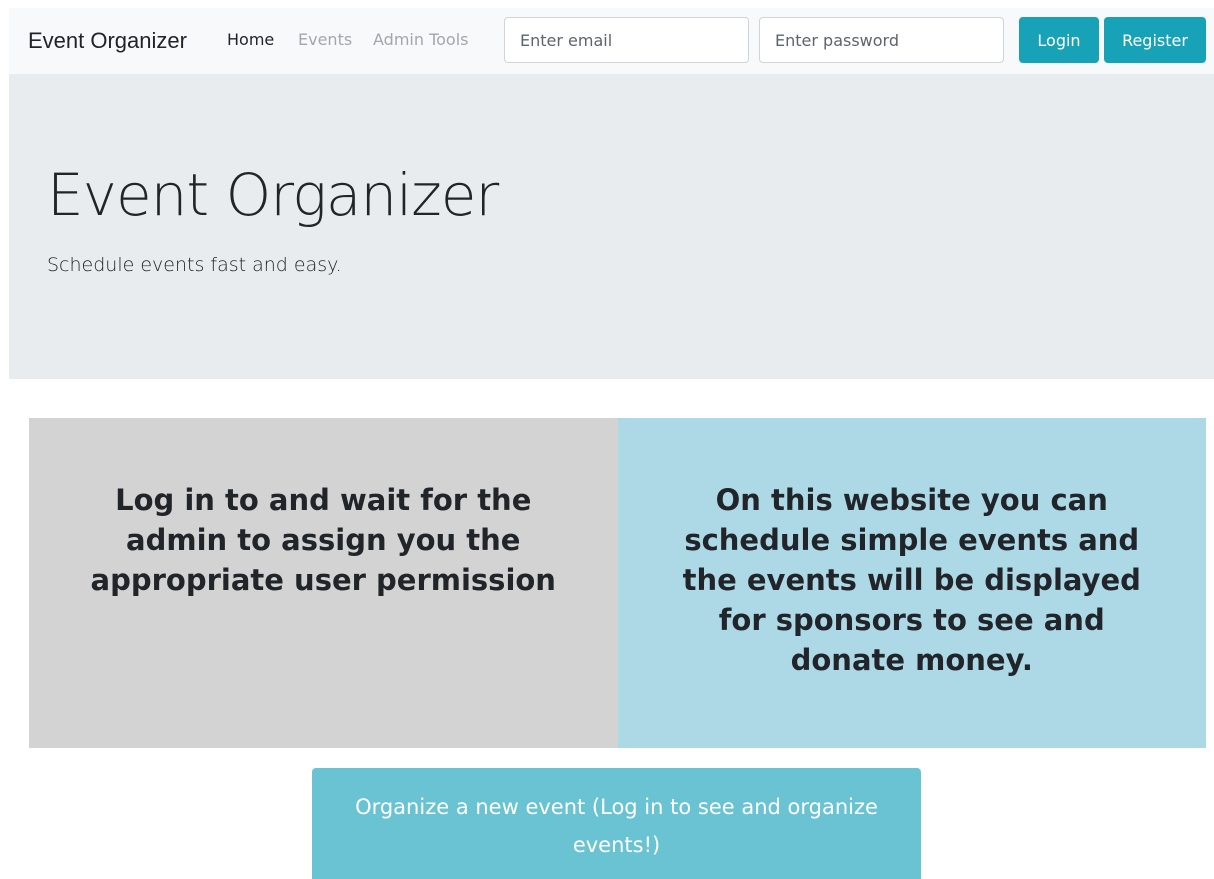  Describe the element at coordinates (1059, 40) in the screenshot. I see `login-button: Login` at that location.